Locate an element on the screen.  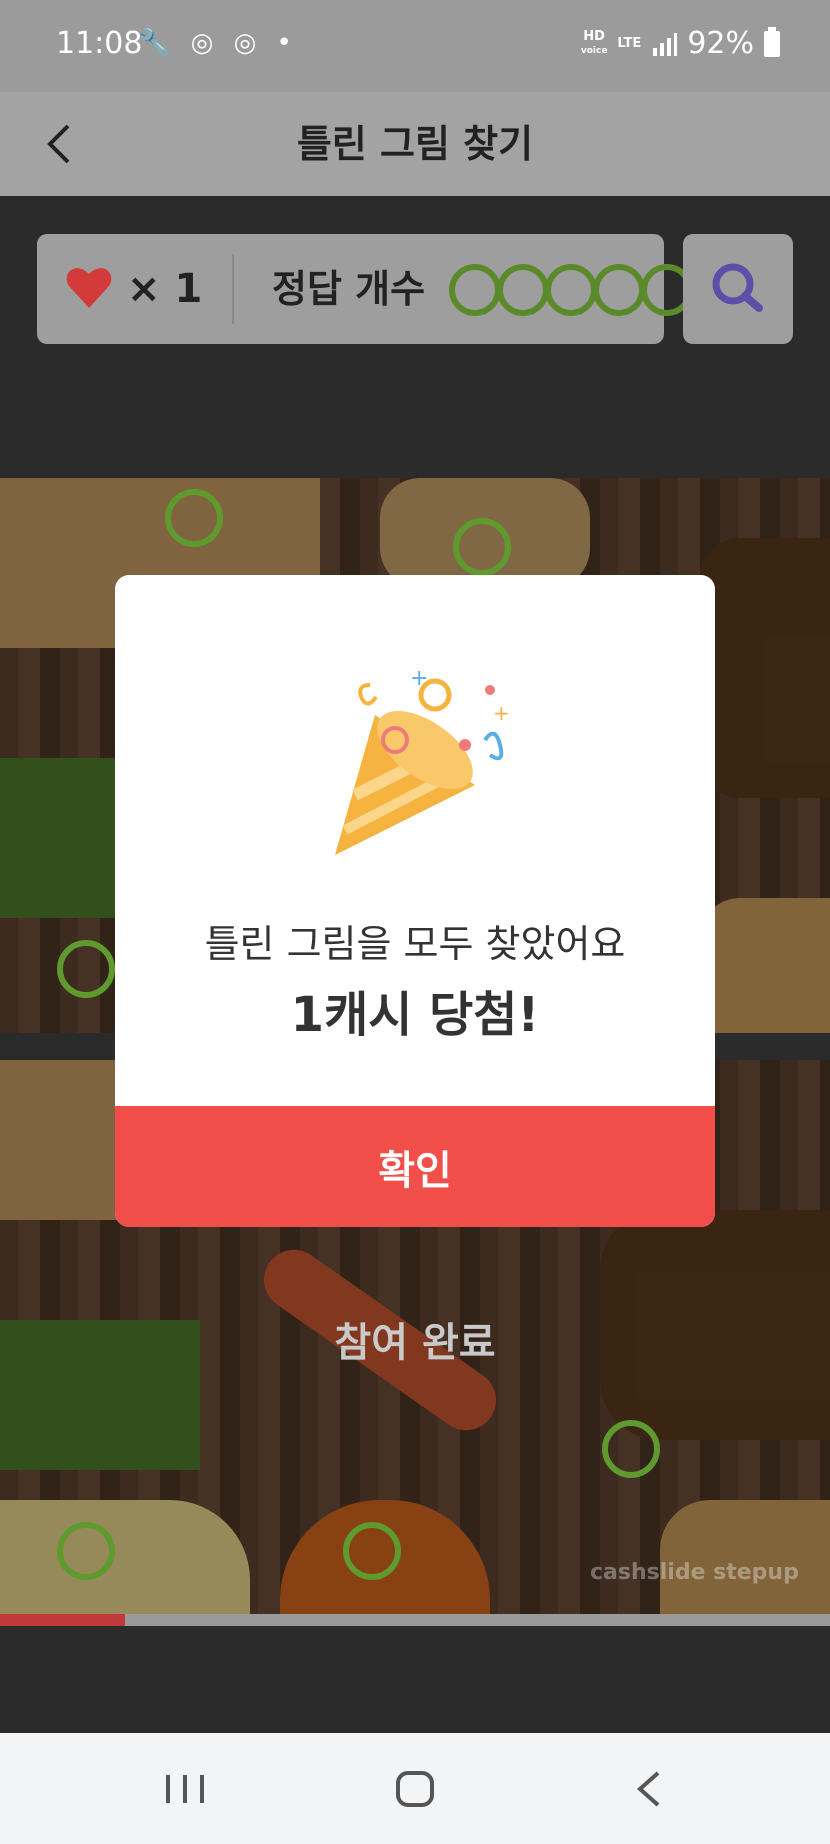
notification-icons: 🔧 ◎ ◎ • is located at coordinates (218, 43).